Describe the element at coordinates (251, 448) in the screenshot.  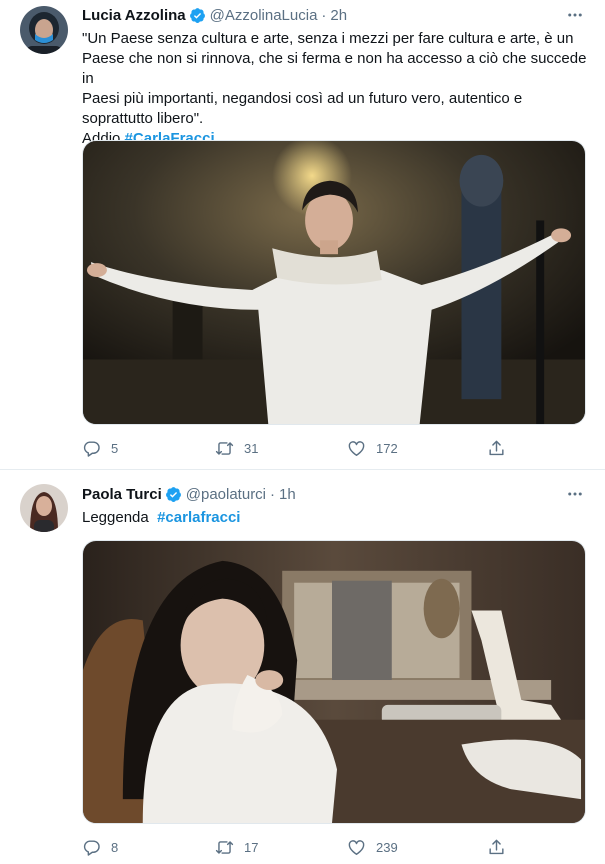
I see `retweet-count: 31` at that location.